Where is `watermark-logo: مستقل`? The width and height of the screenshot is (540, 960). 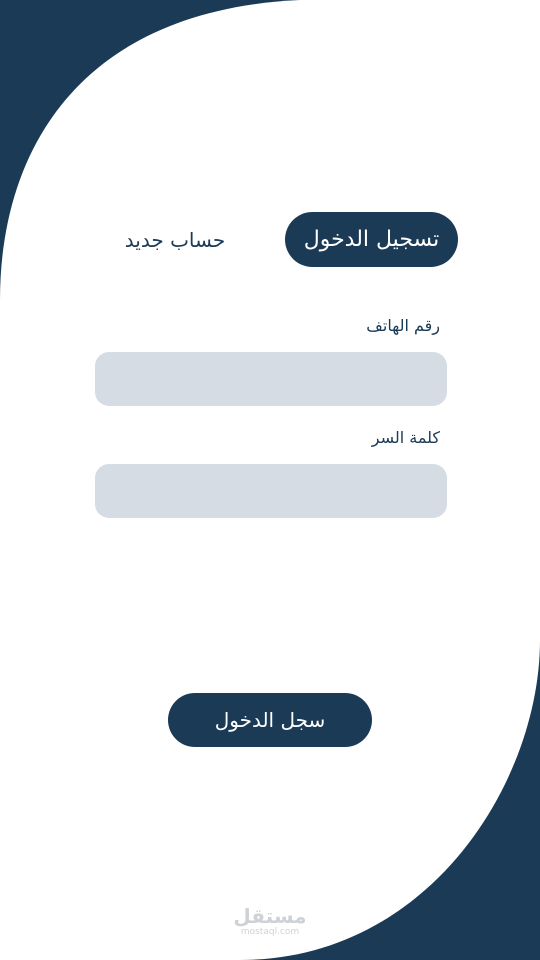
watermark-logo: مستقل is located at coordinates (270, 916).